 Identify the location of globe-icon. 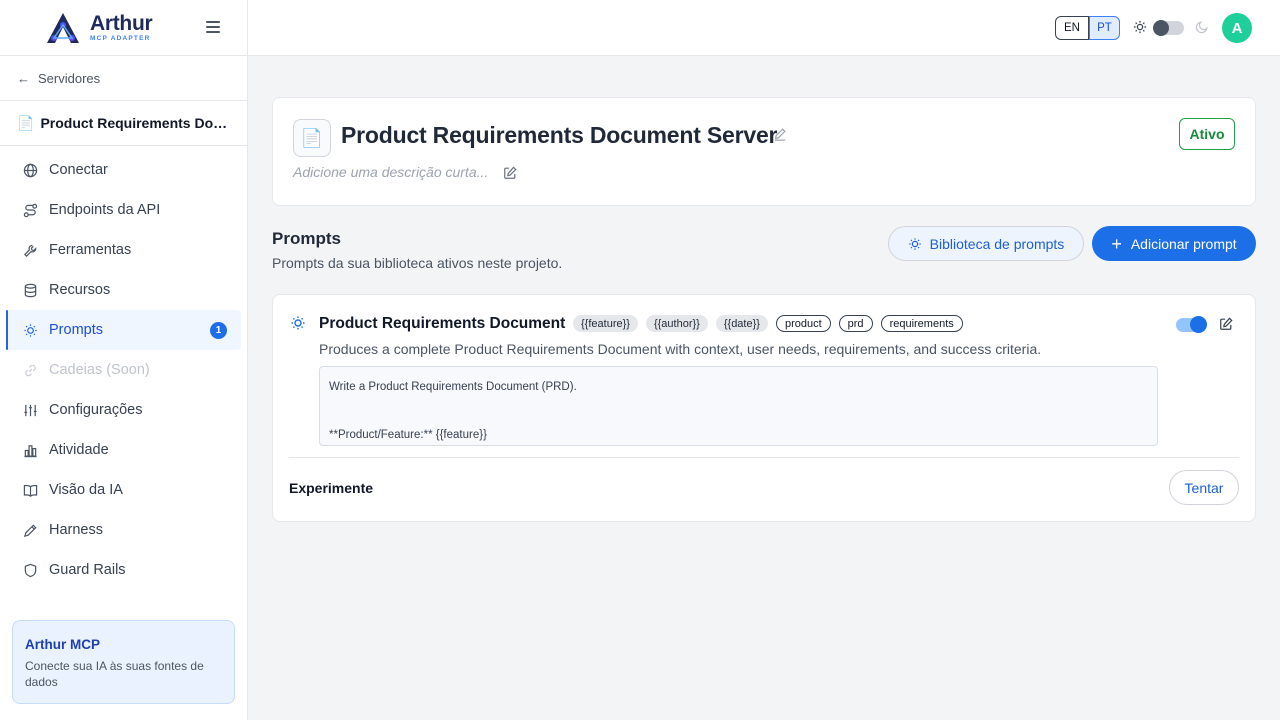
(30, 170).